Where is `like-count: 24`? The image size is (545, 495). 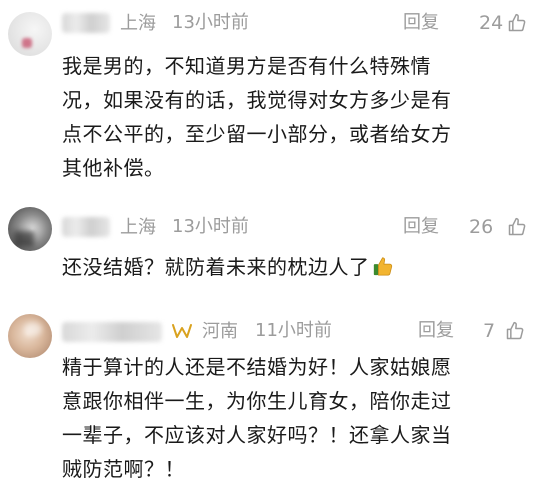 like-count: 24 is located at coordinates (491, 23).